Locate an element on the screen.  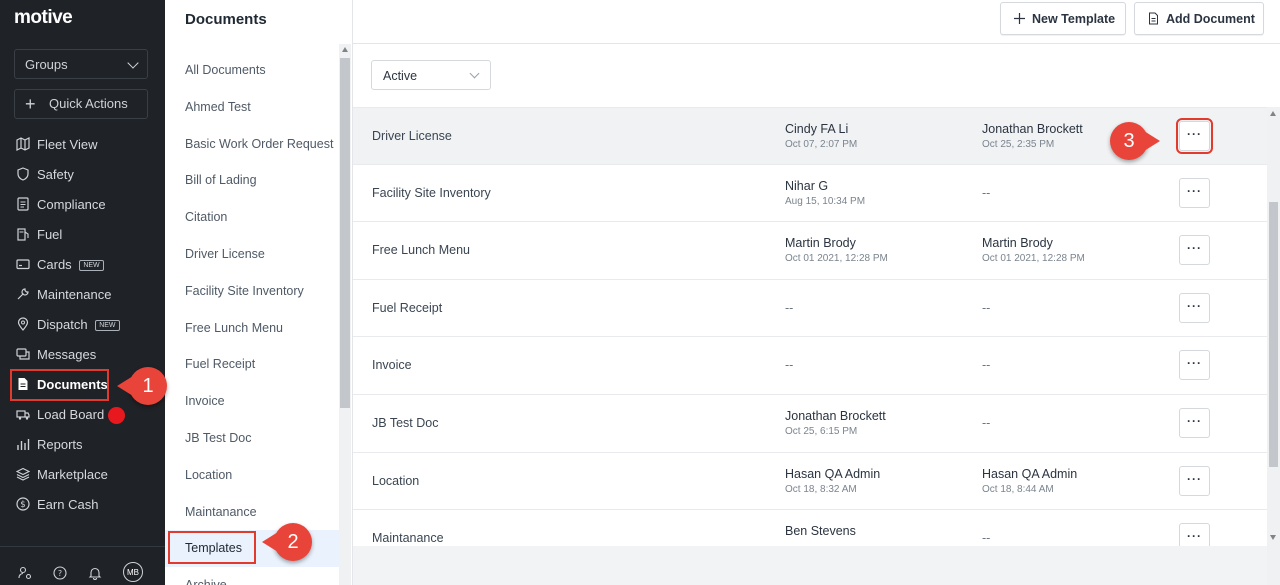
template-item-citation: Citation is located at coordinates (252, 217).